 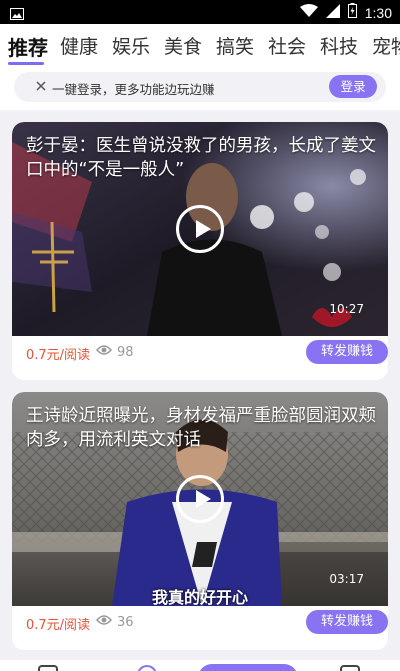 I want to click on category-tabs: 推荐 健康 娱乐 美食 搞笑 社会 科技 宠物, so click(x=200, y=46).